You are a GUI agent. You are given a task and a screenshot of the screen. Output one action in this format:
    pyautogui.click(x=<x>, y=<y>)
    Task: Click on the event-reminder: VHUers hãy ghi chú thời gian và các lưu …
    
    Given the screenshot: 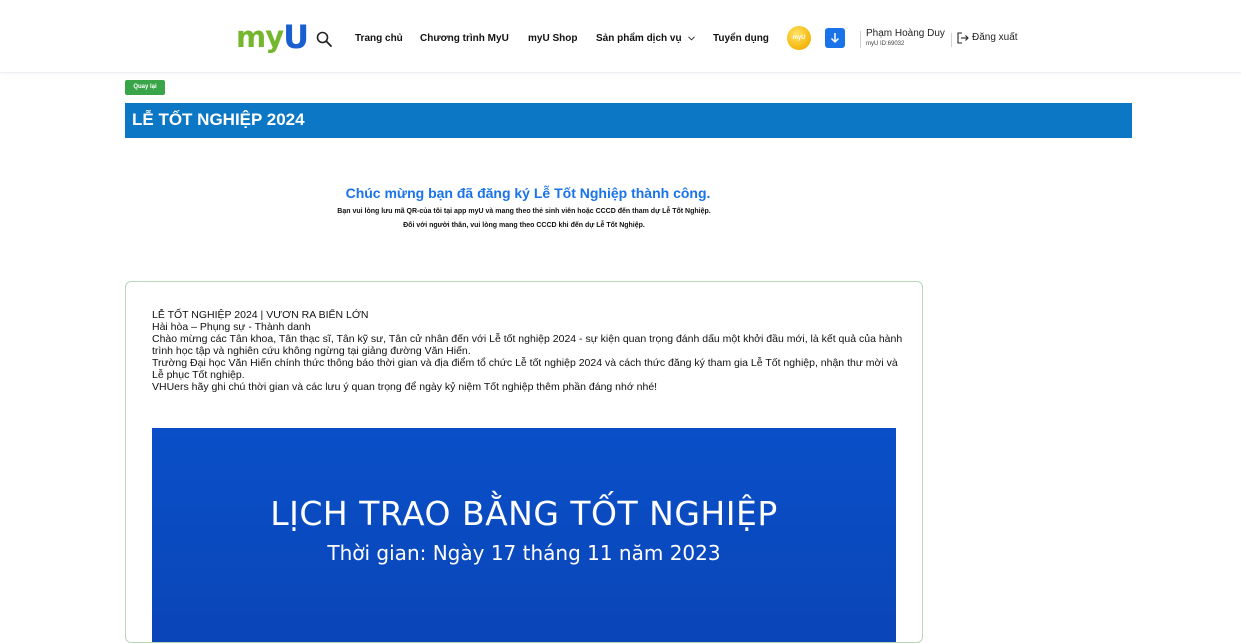 What is the action you would take?
    pyautogui.click(x=405, y=387)
    